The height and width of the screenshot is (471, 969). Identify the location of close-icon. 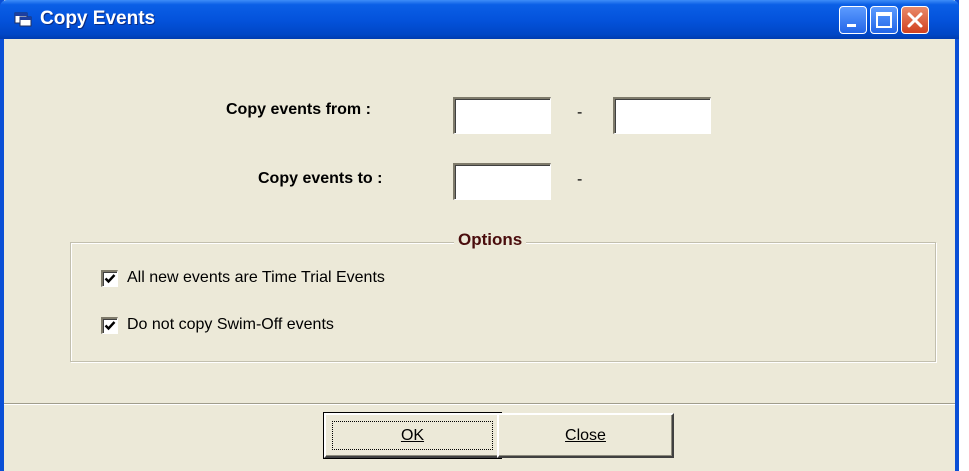
(915, 20).